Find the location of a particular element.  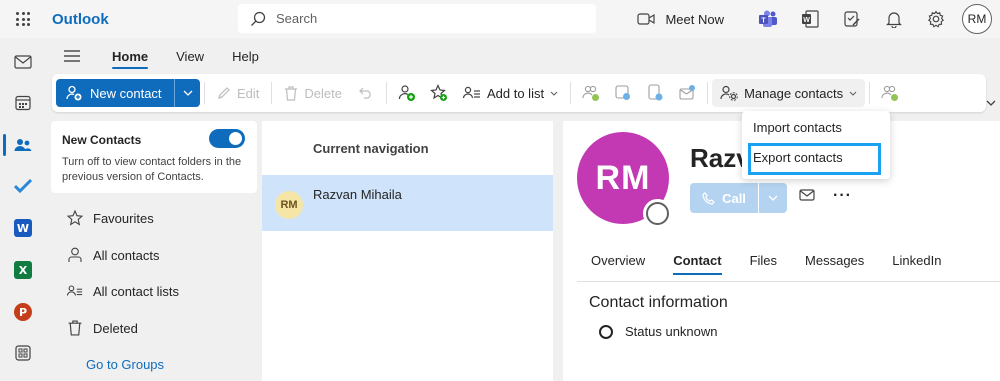

rail-todo is located at coordinates (23, 186).